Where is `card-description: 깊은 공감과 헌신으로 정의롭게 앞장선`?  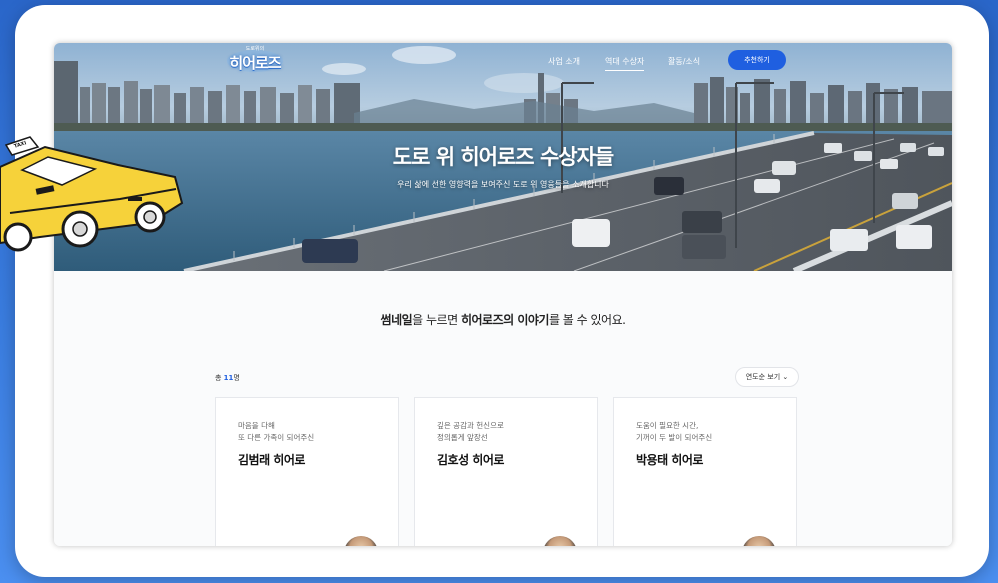 card-description: 깊은 공감과 헌신으로 정의롭게 앞장선 is located at coordinates (470, 432).